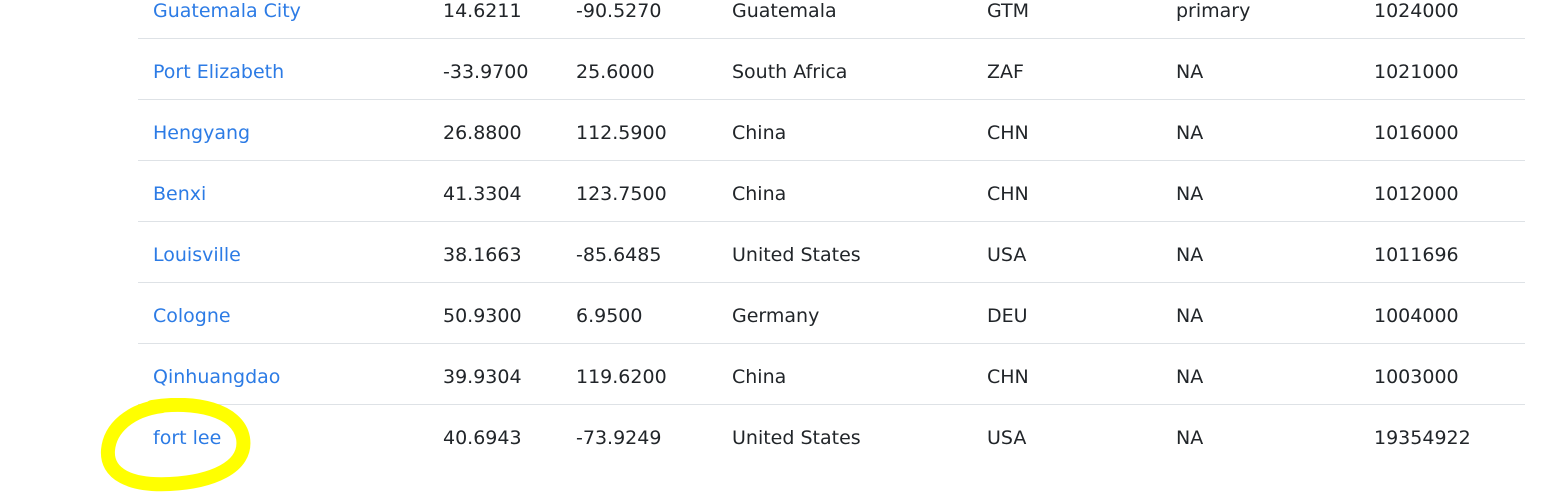  Describe the element at coordinates (201, 133) in the screenshot. I see `city-link: Hengyang` at that location.